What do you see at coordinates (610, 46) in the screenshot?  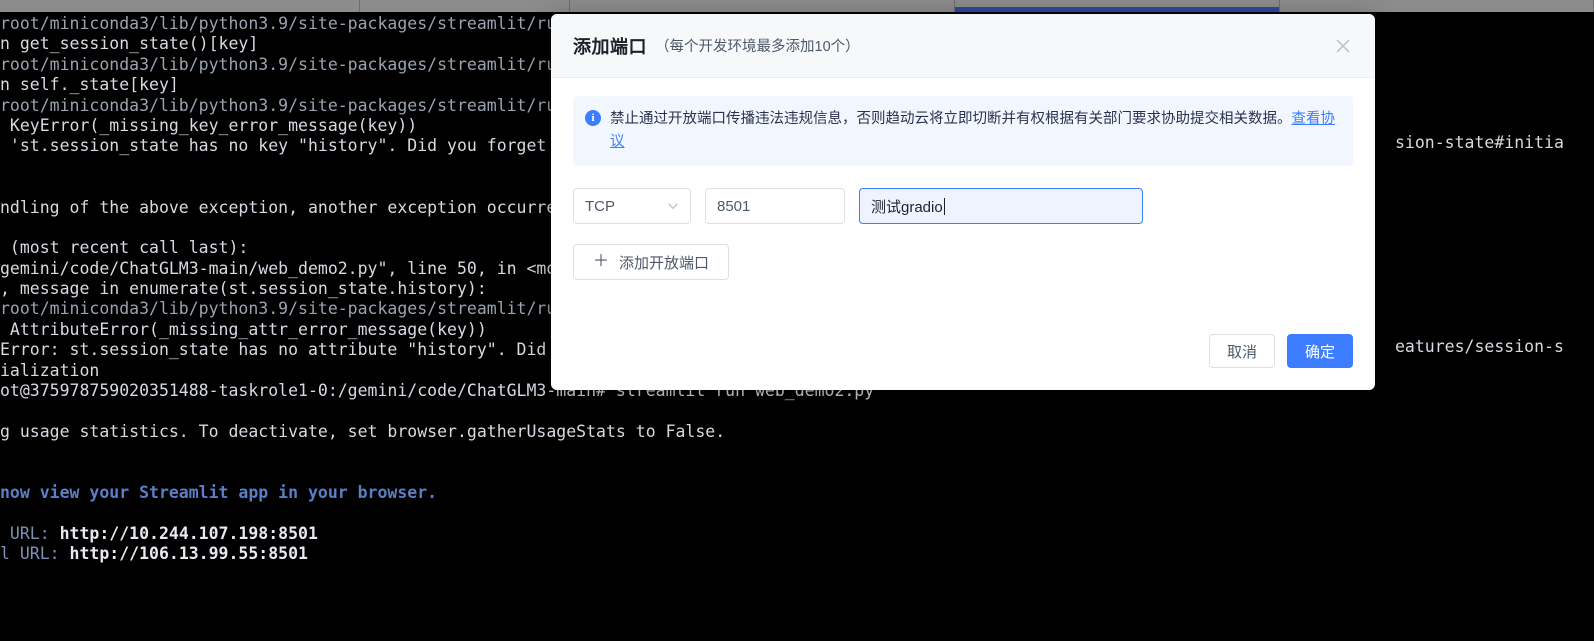 I see `page-title: 添加端口` at bounding box center [610, 46].